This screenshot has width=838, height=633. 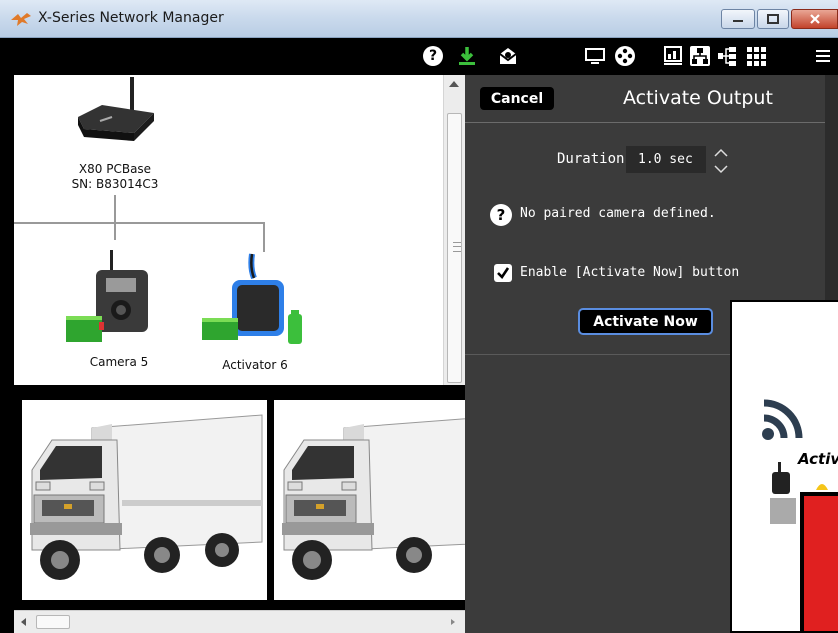 I want to click on help-glyph: ?, so click(x=433, y=56).